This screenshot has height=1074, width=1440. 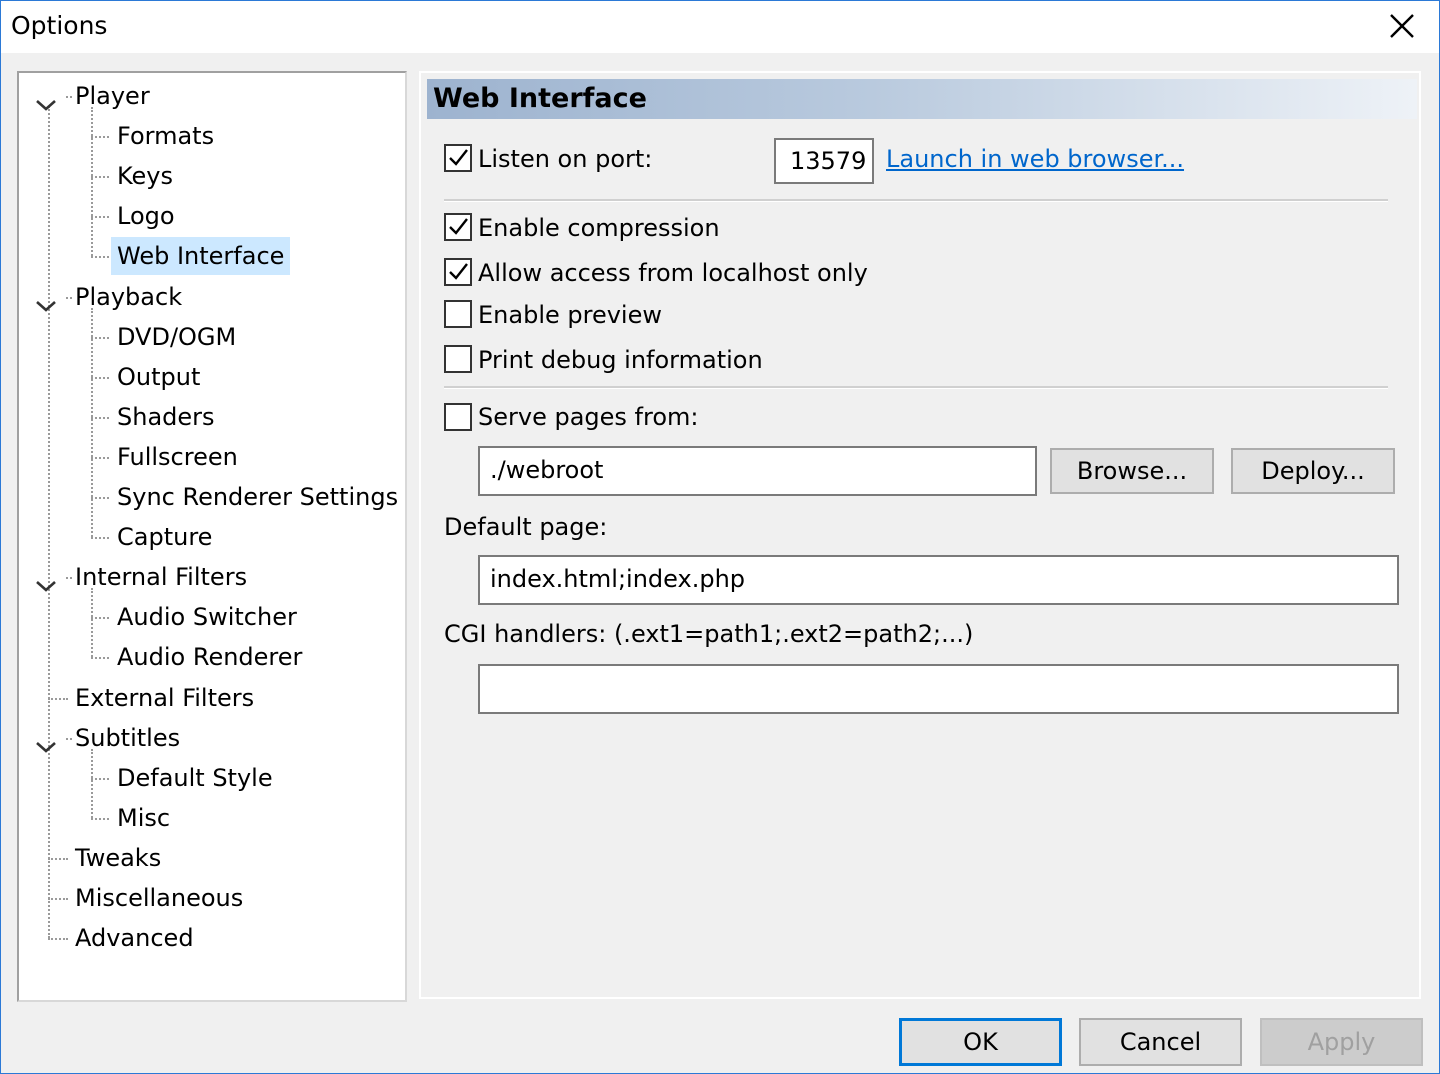 I want to click on tree-item-label: Capture, so click(x=165, y=537).